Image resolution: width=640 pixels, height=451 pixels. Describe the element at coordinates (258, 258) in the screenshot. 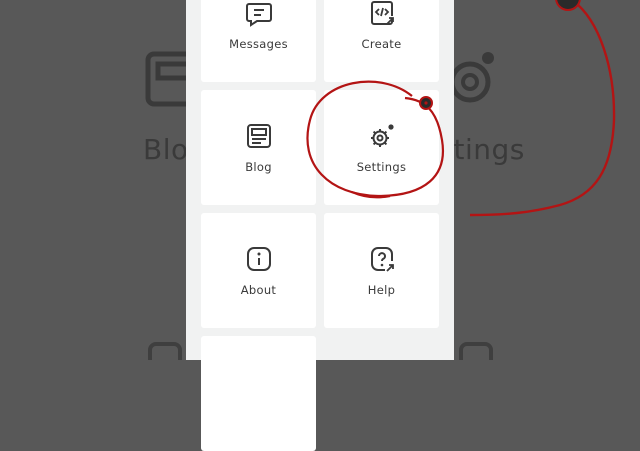

I see `info-icon` at that location.